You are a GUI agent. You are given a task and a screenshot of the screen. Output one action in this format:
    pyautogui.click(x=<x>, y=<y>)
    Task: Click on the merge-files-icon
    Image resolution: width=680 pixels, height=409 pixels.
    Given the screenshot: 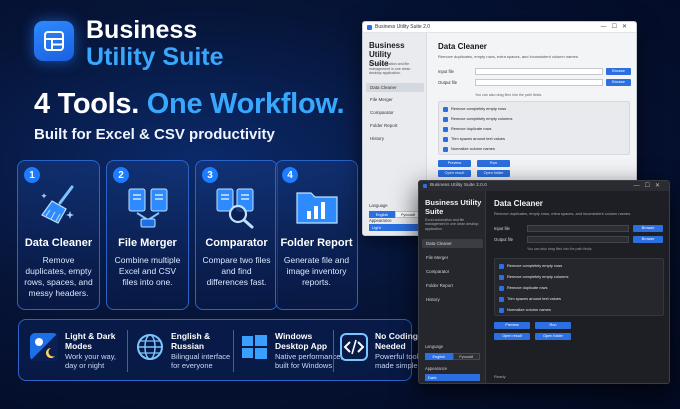 What is the action you would take?
    pyautogui.click(x=148, y=208)
    